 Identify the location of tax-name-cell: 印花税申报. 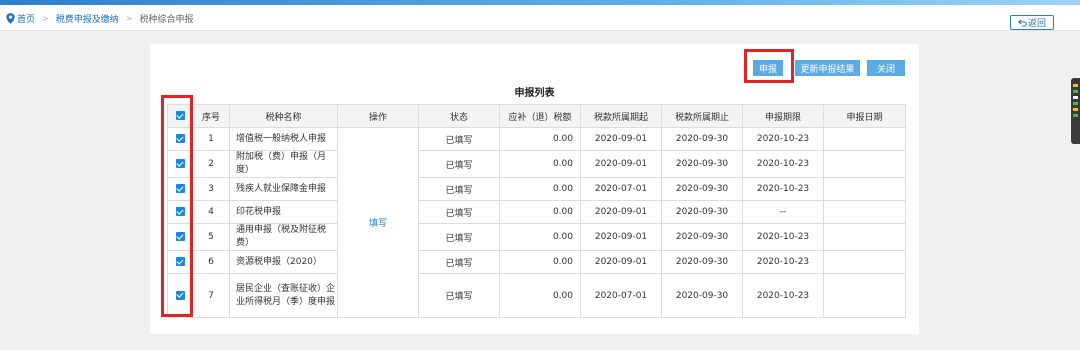
(283, 212).